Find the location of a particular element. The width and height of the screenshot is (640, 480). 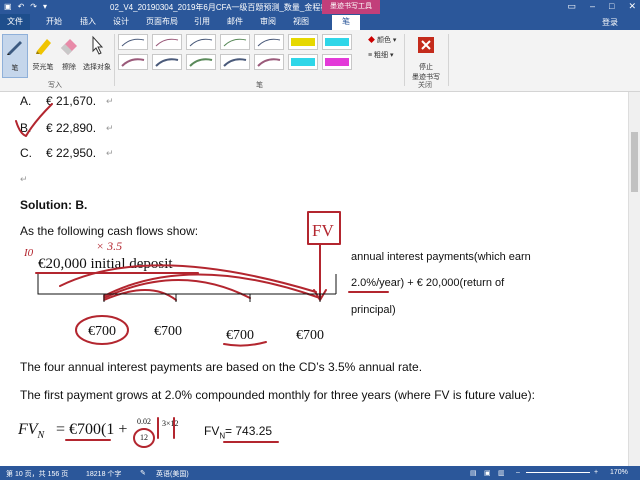

stop-inking-button: 停止 墨迹书写 is located at coordinates (426, 57).